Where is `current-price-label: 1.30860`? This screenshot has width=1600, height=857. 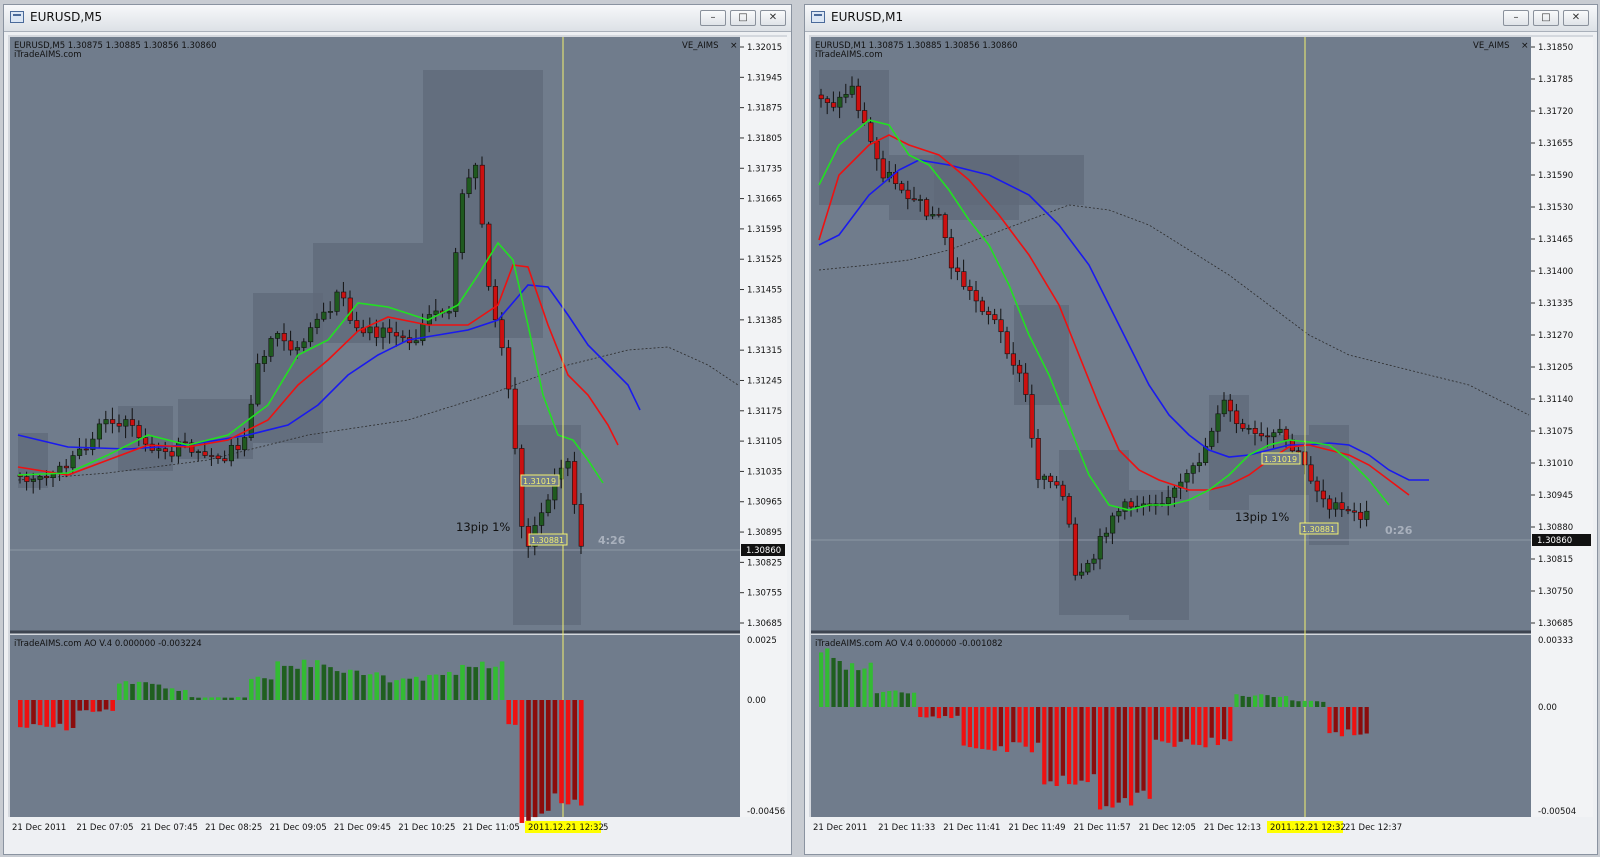 current-price-label: 1.30860 is located at coordinates (763, 551).